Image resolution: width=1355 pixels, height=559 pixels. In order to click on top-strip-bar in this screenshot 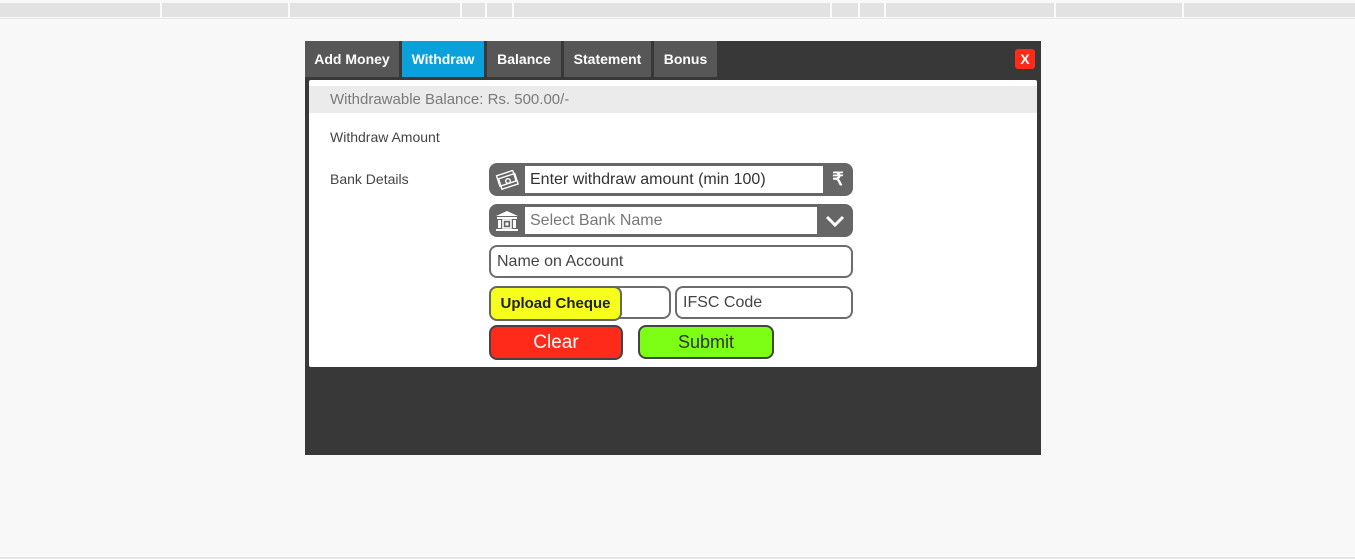, I will do `click(677, 10)`.